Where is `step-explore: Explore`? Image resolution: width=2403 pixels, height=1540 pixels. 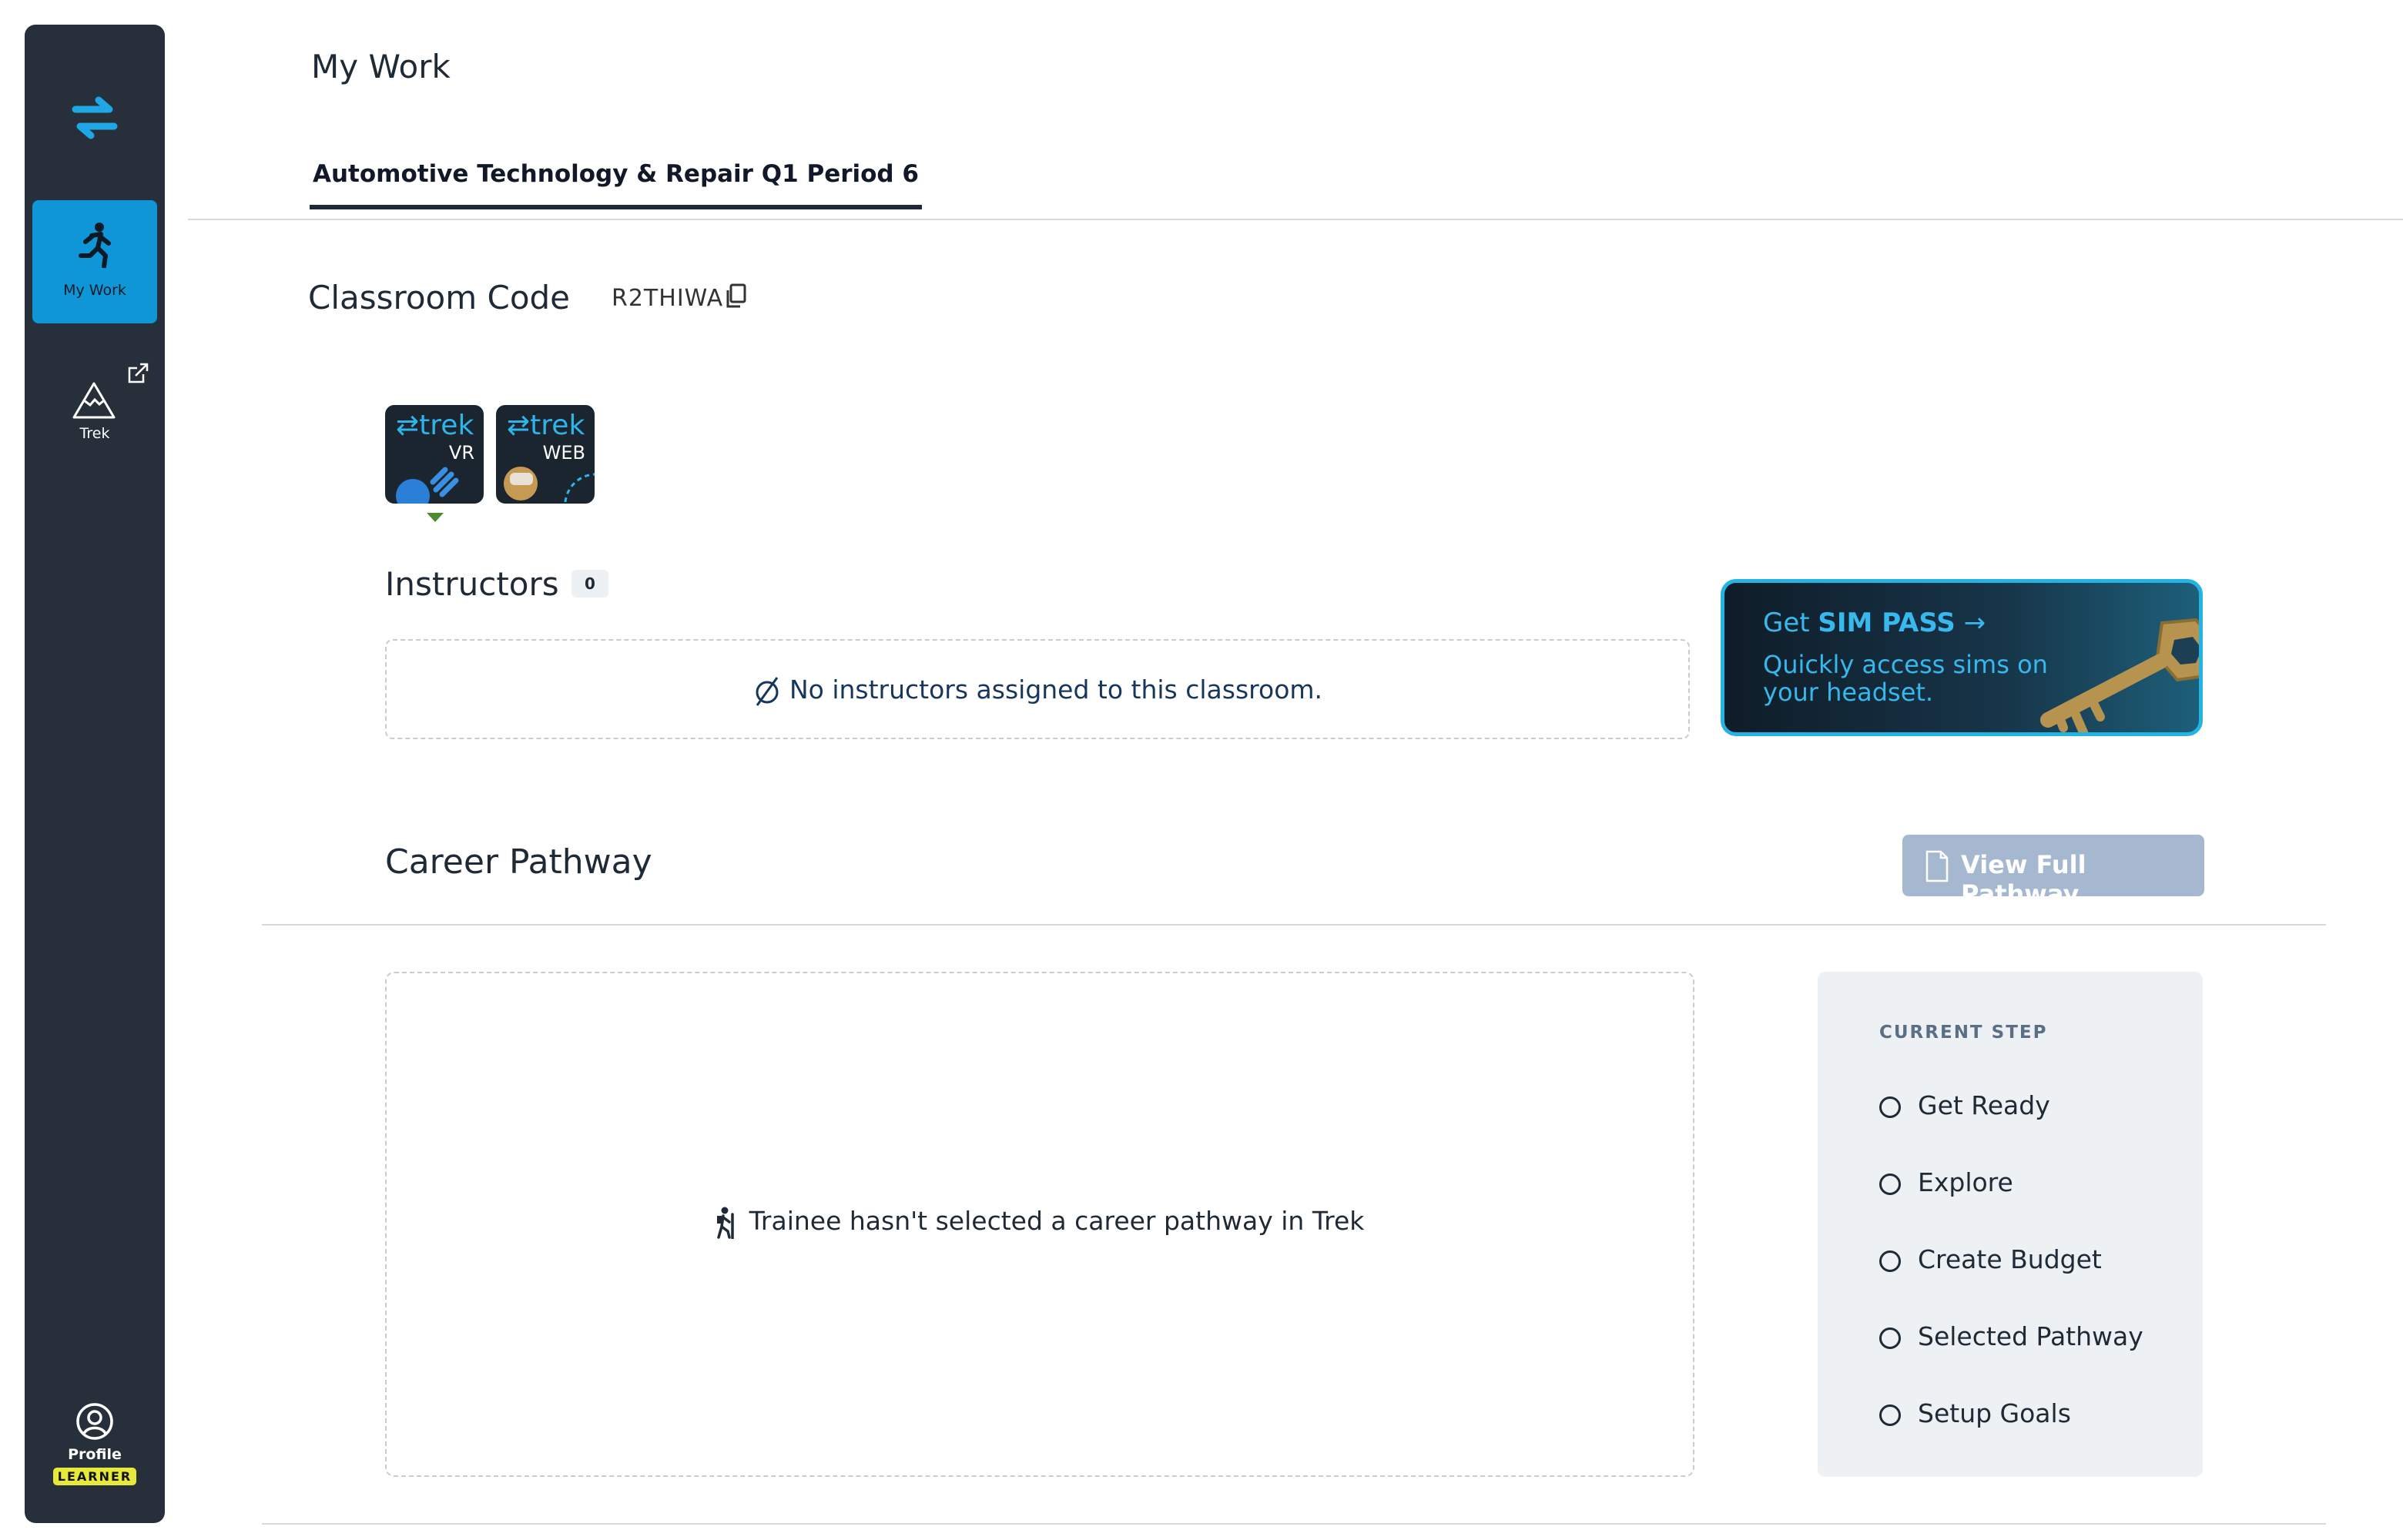
step-explore: Explore is located at coordinates (1946, 1182).